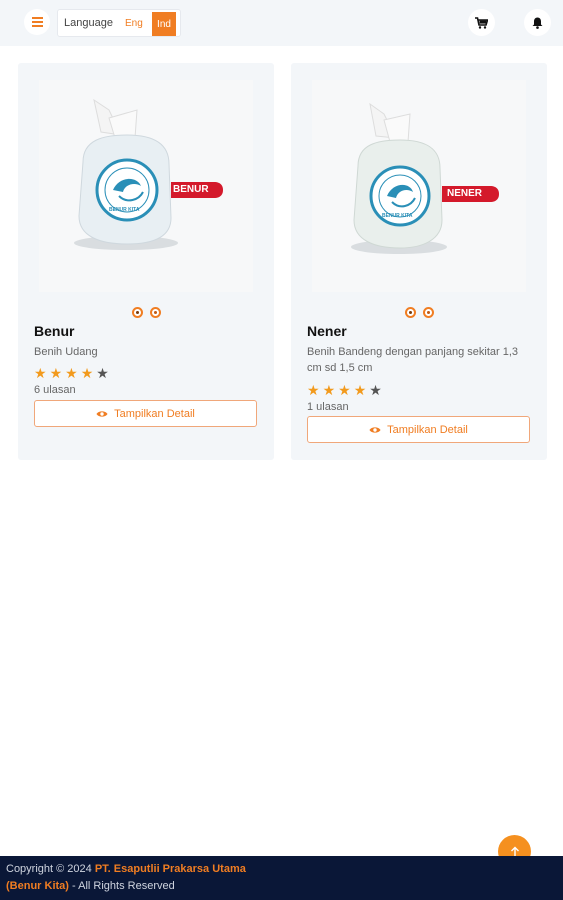  I want to click on cart-button, so click(481, 22).